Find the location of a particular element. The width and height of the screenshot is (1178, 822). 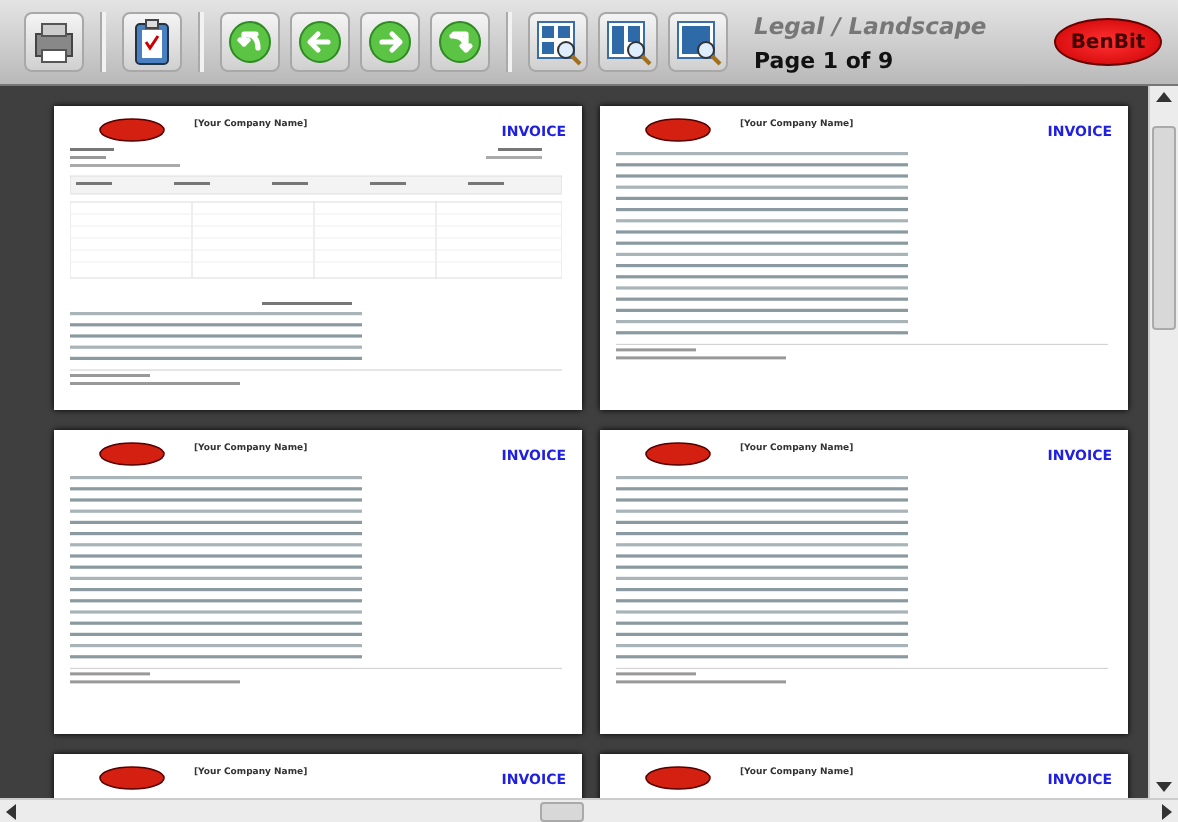

grid-zoom-icon is located at coordinates (558, 42).